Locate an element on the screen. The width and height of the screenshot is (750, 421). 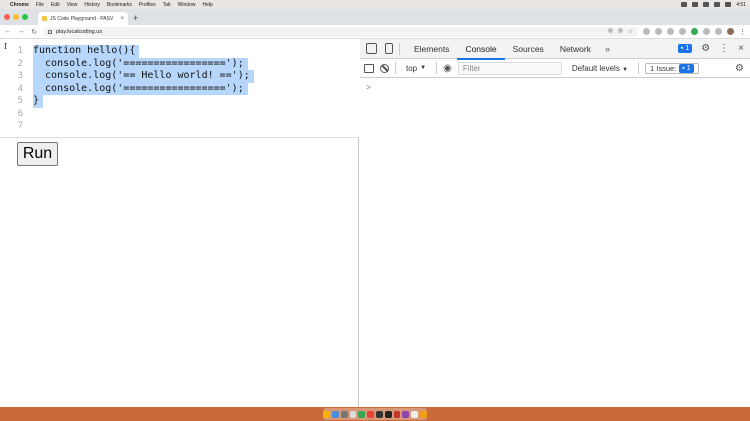
battery-icon is located at coordinates (695, 4).